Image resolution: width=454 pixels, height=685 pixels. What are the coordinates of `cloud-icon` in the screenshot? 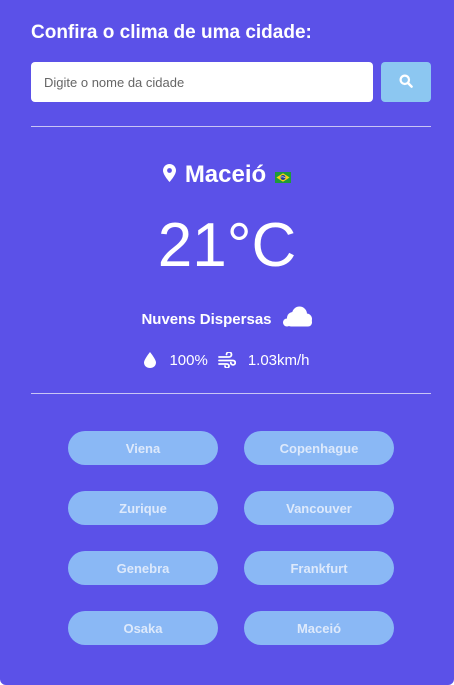 It's located at (297, 319).